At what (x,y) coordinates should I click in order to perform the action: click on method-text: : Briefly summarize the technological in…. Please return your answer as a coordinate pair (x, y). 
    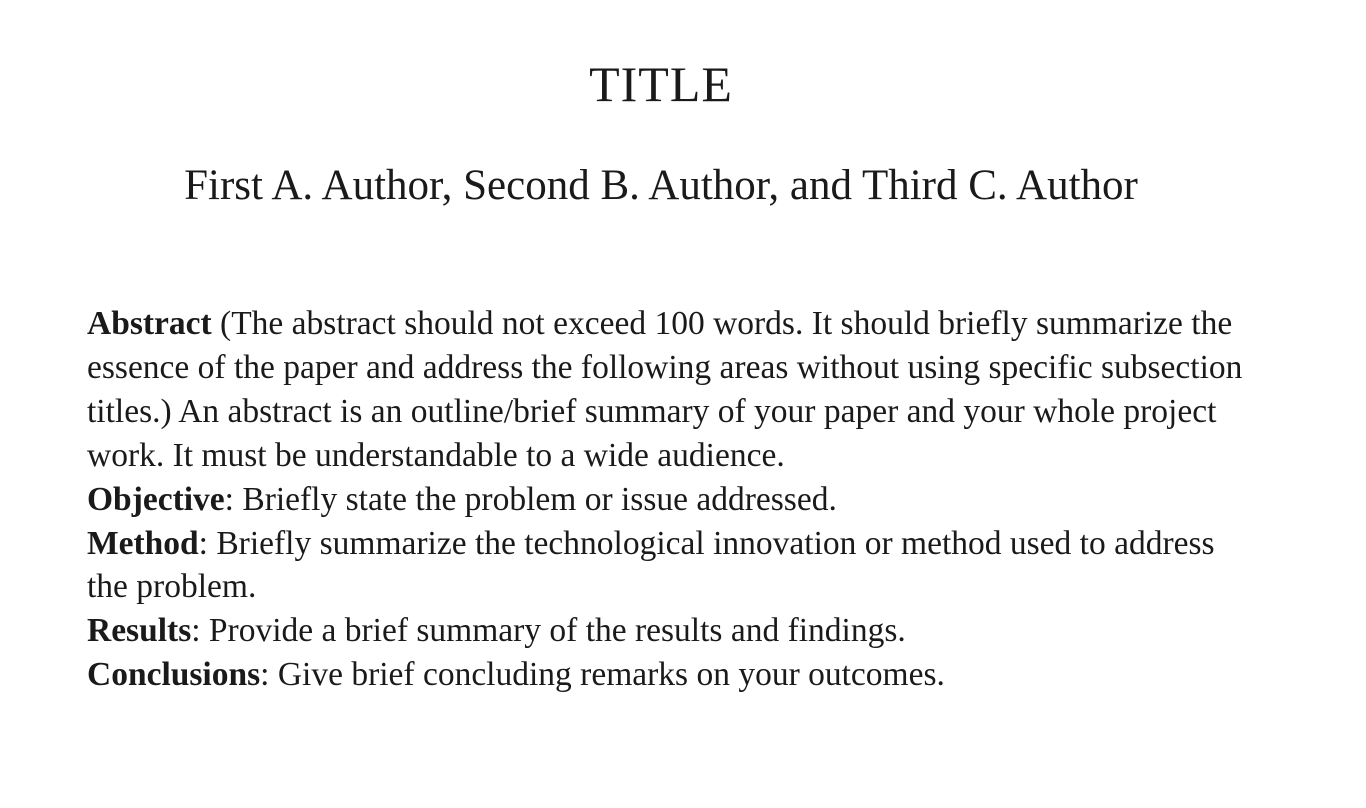
    Looking at the image, I should click on (651, 565).